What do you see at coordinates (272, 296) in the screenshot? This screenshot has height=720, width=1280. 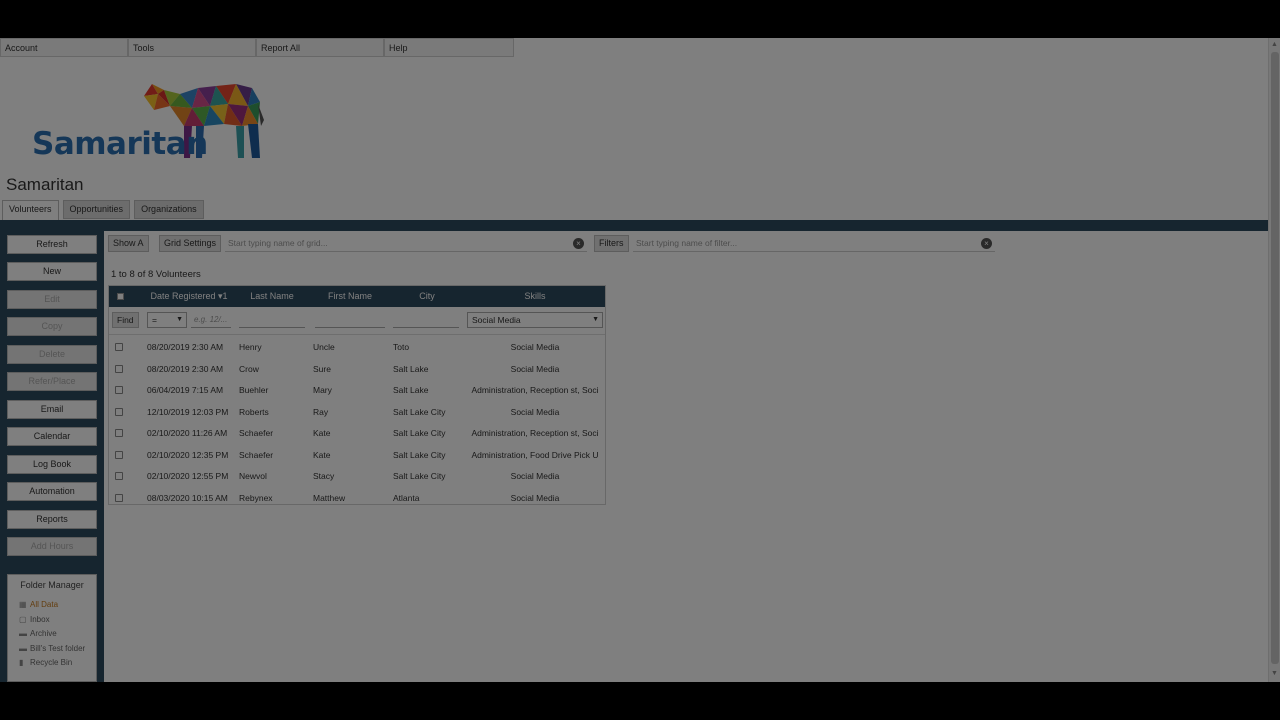 I see `col-last-name: Last Name` at bounding box center [272, 296].